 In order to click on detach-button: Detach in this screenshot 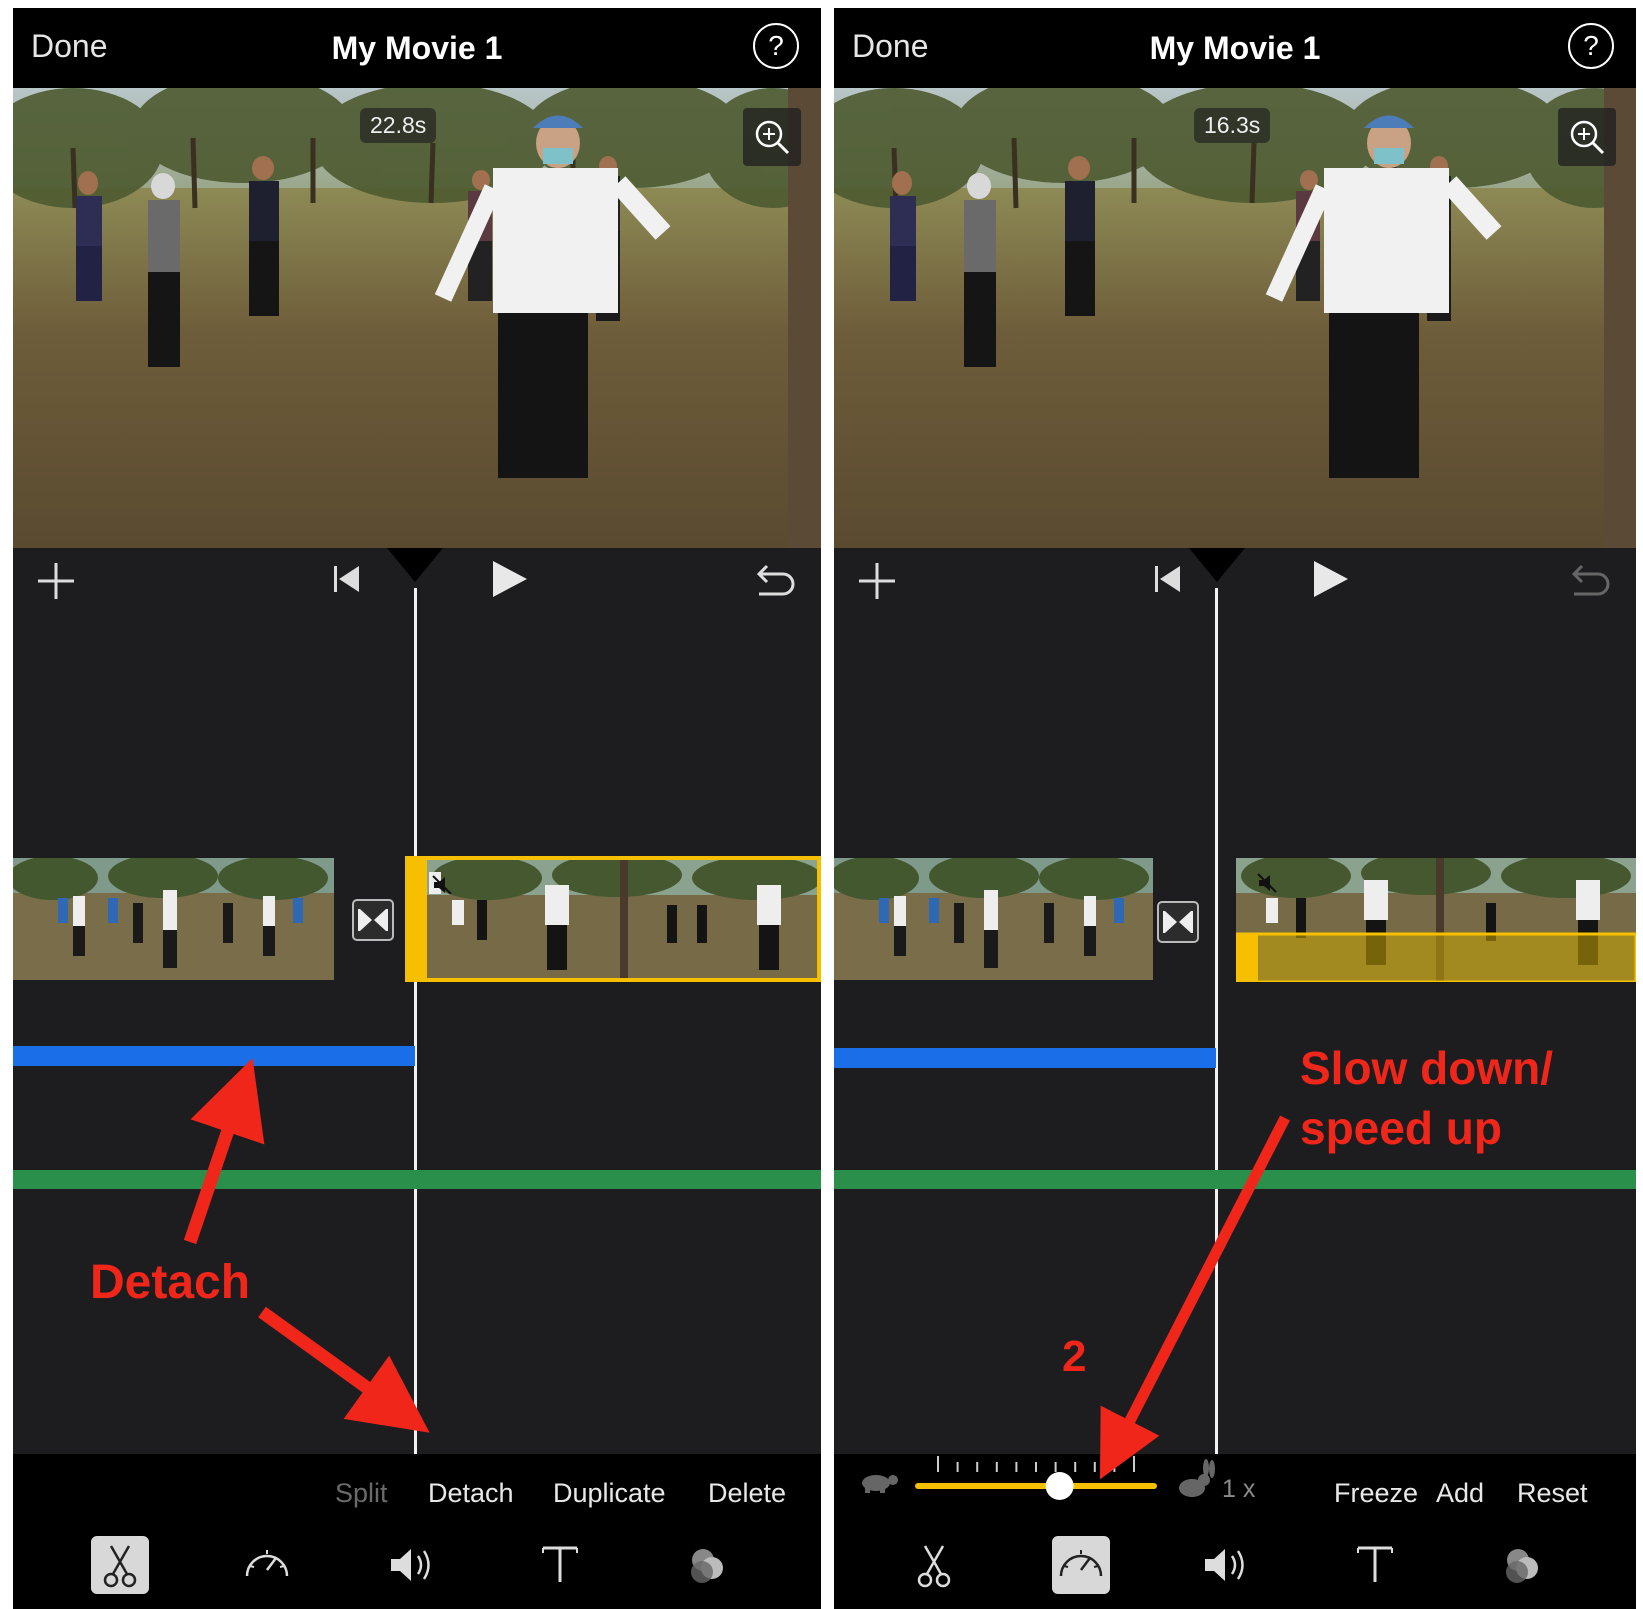, I will do `click(471, 1493)`.